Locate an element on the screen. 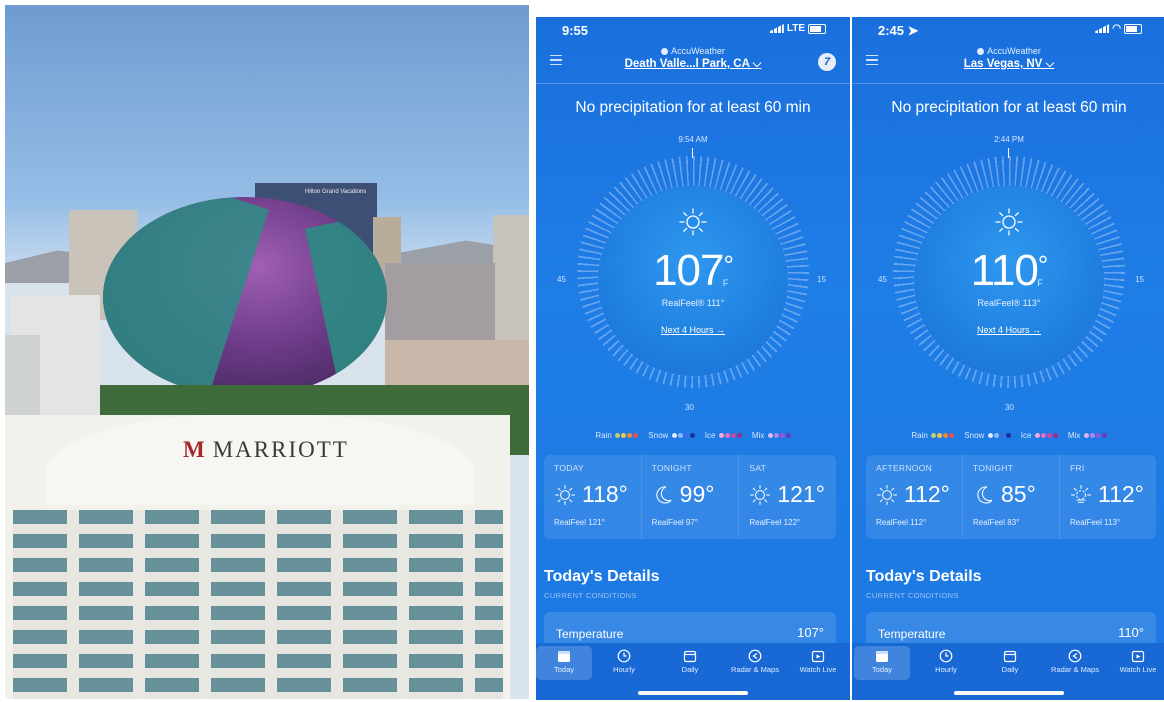  legend-mix: Mix is located at coordinates (771, 435).